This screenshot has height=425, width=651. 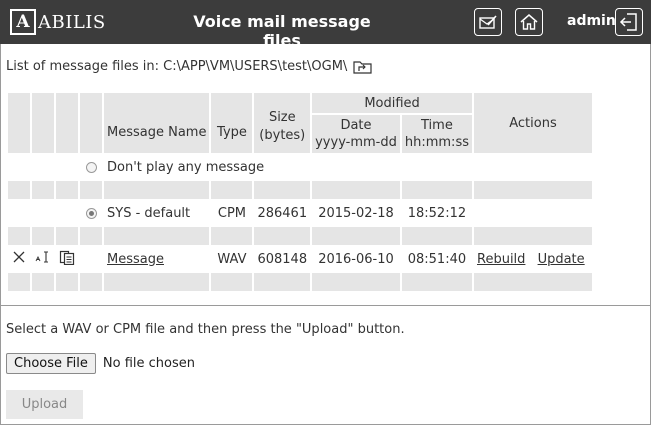 I want to click on choose-file-button: Choose File, so click(x=51, y=363).